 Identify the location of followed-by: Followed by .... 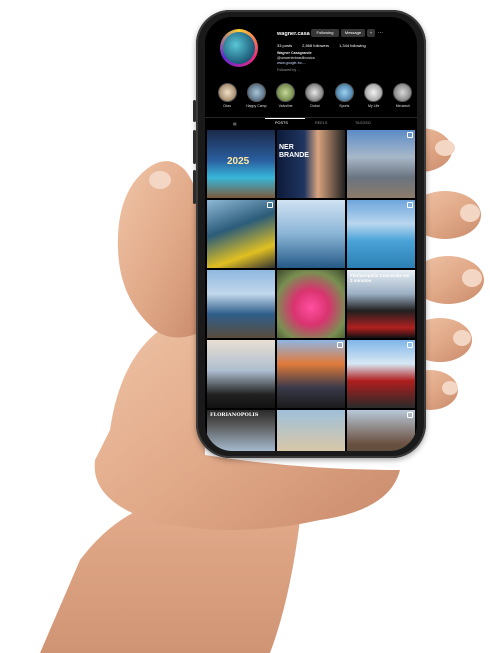
(288, 70).